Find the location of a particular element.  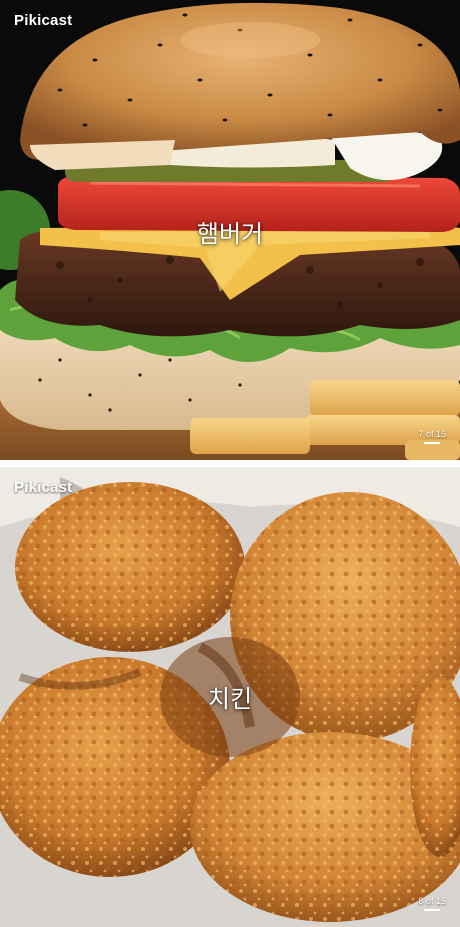

slide-counter-text: 7 of 15 is located at coordinates (432, 434).